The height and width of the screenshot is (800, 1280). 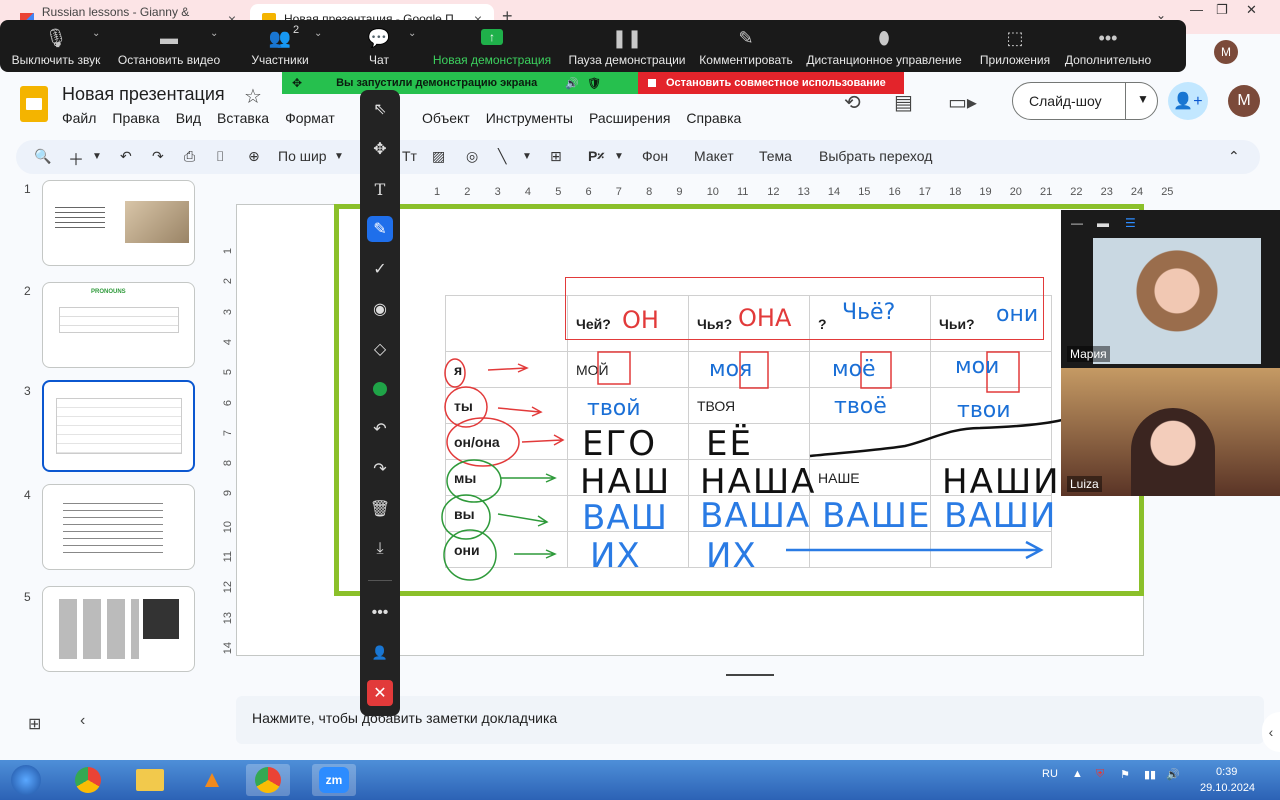 What do you see at coordinates (188, 118) in the screenshot?
I see `menu-view: Вид` at bounding box center [188, 118].